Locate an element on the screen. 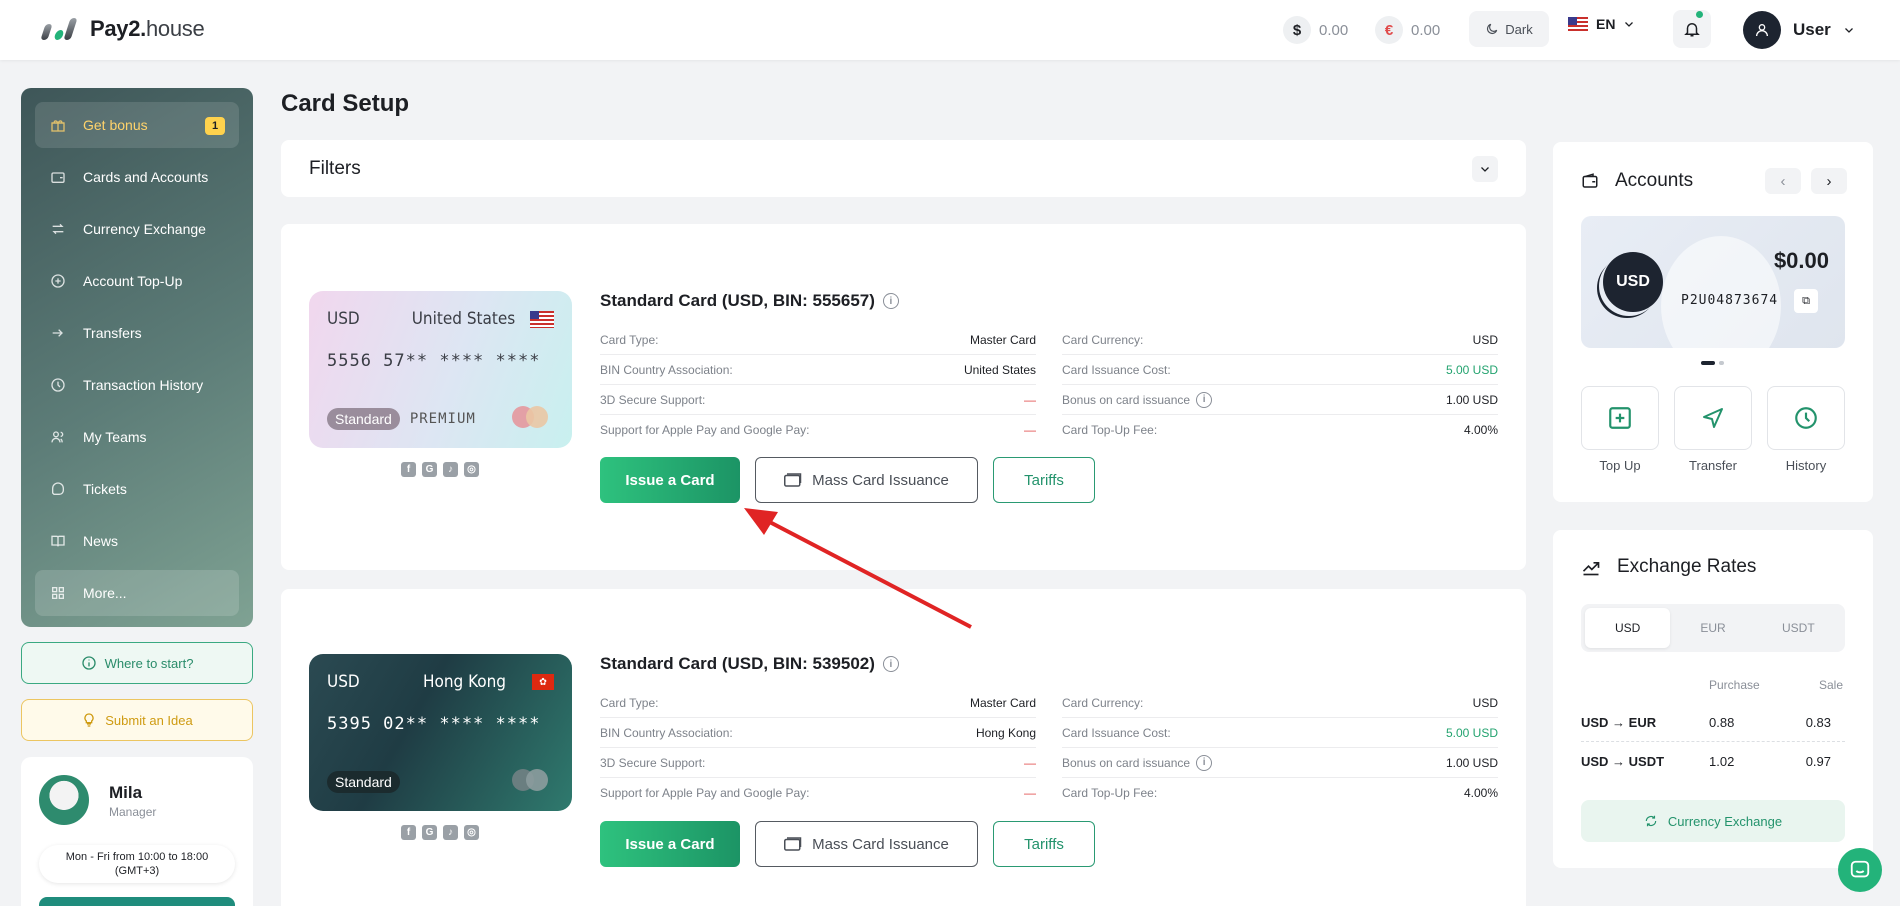  moon-icon is located at coordinates (1492, 28).